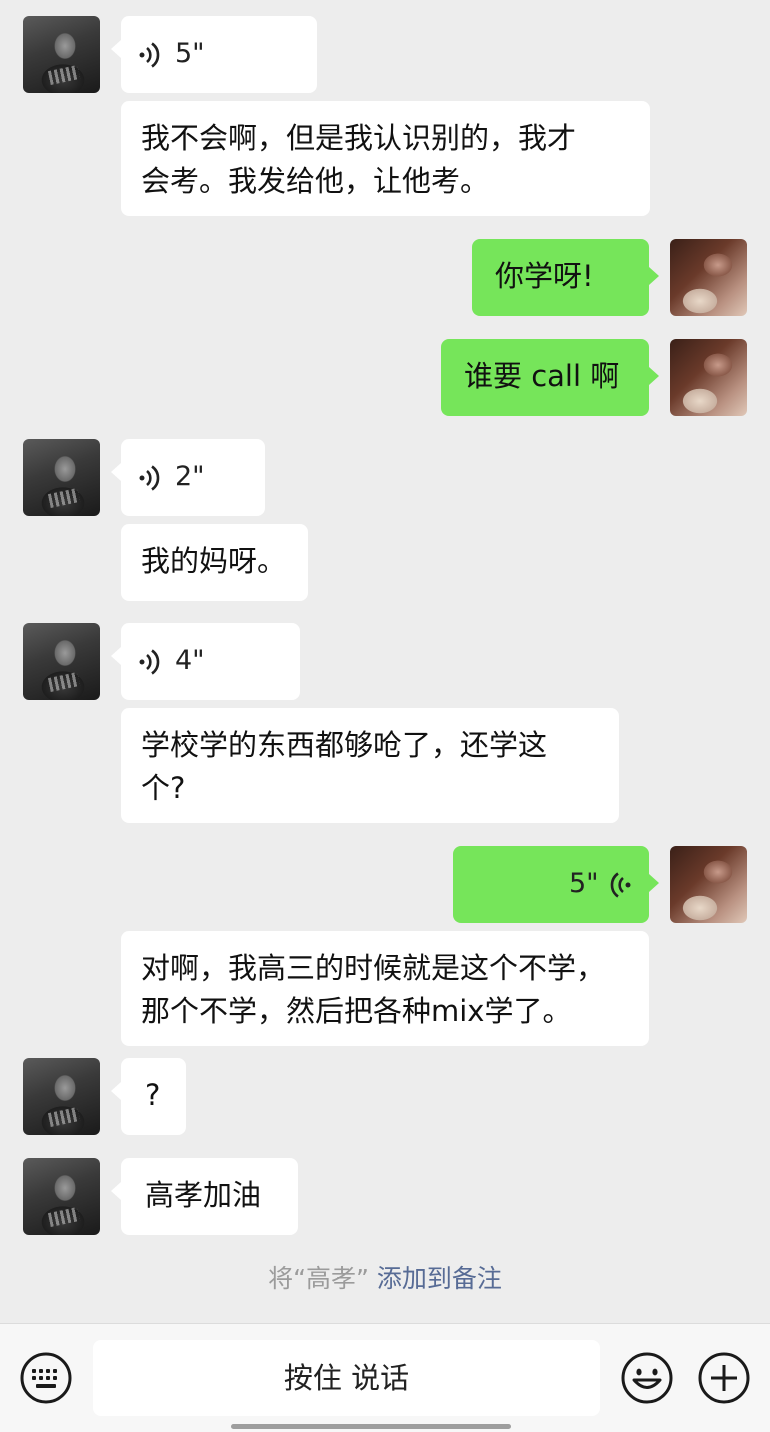 The image size is (770, 1432). What do you see at coordinates (544, 276) in the screenshot?
I see `message-line: 你学呀!` at bounding box center [544, 276].